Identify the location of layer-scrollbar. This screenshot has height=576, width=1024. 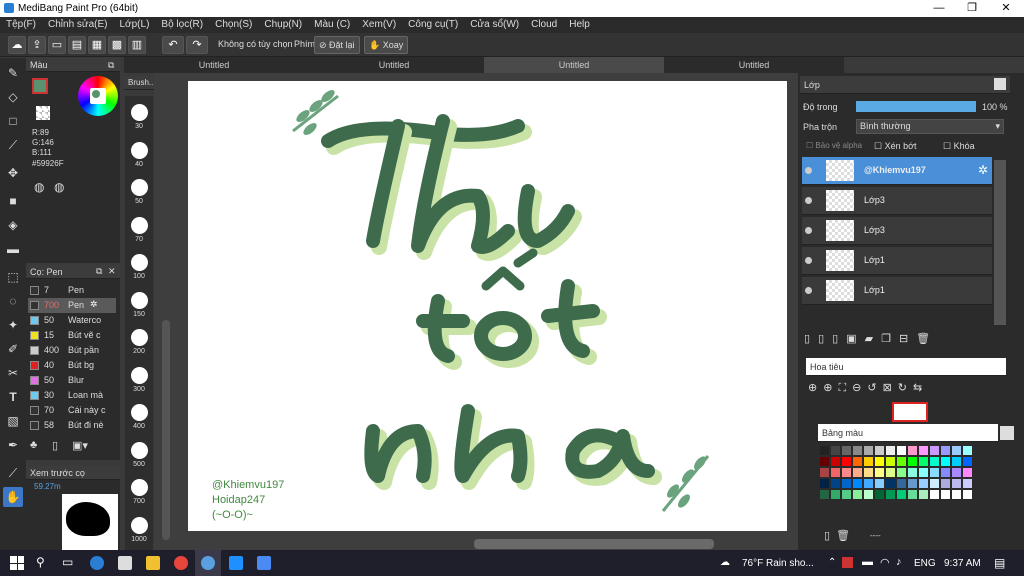
(1000, 242).